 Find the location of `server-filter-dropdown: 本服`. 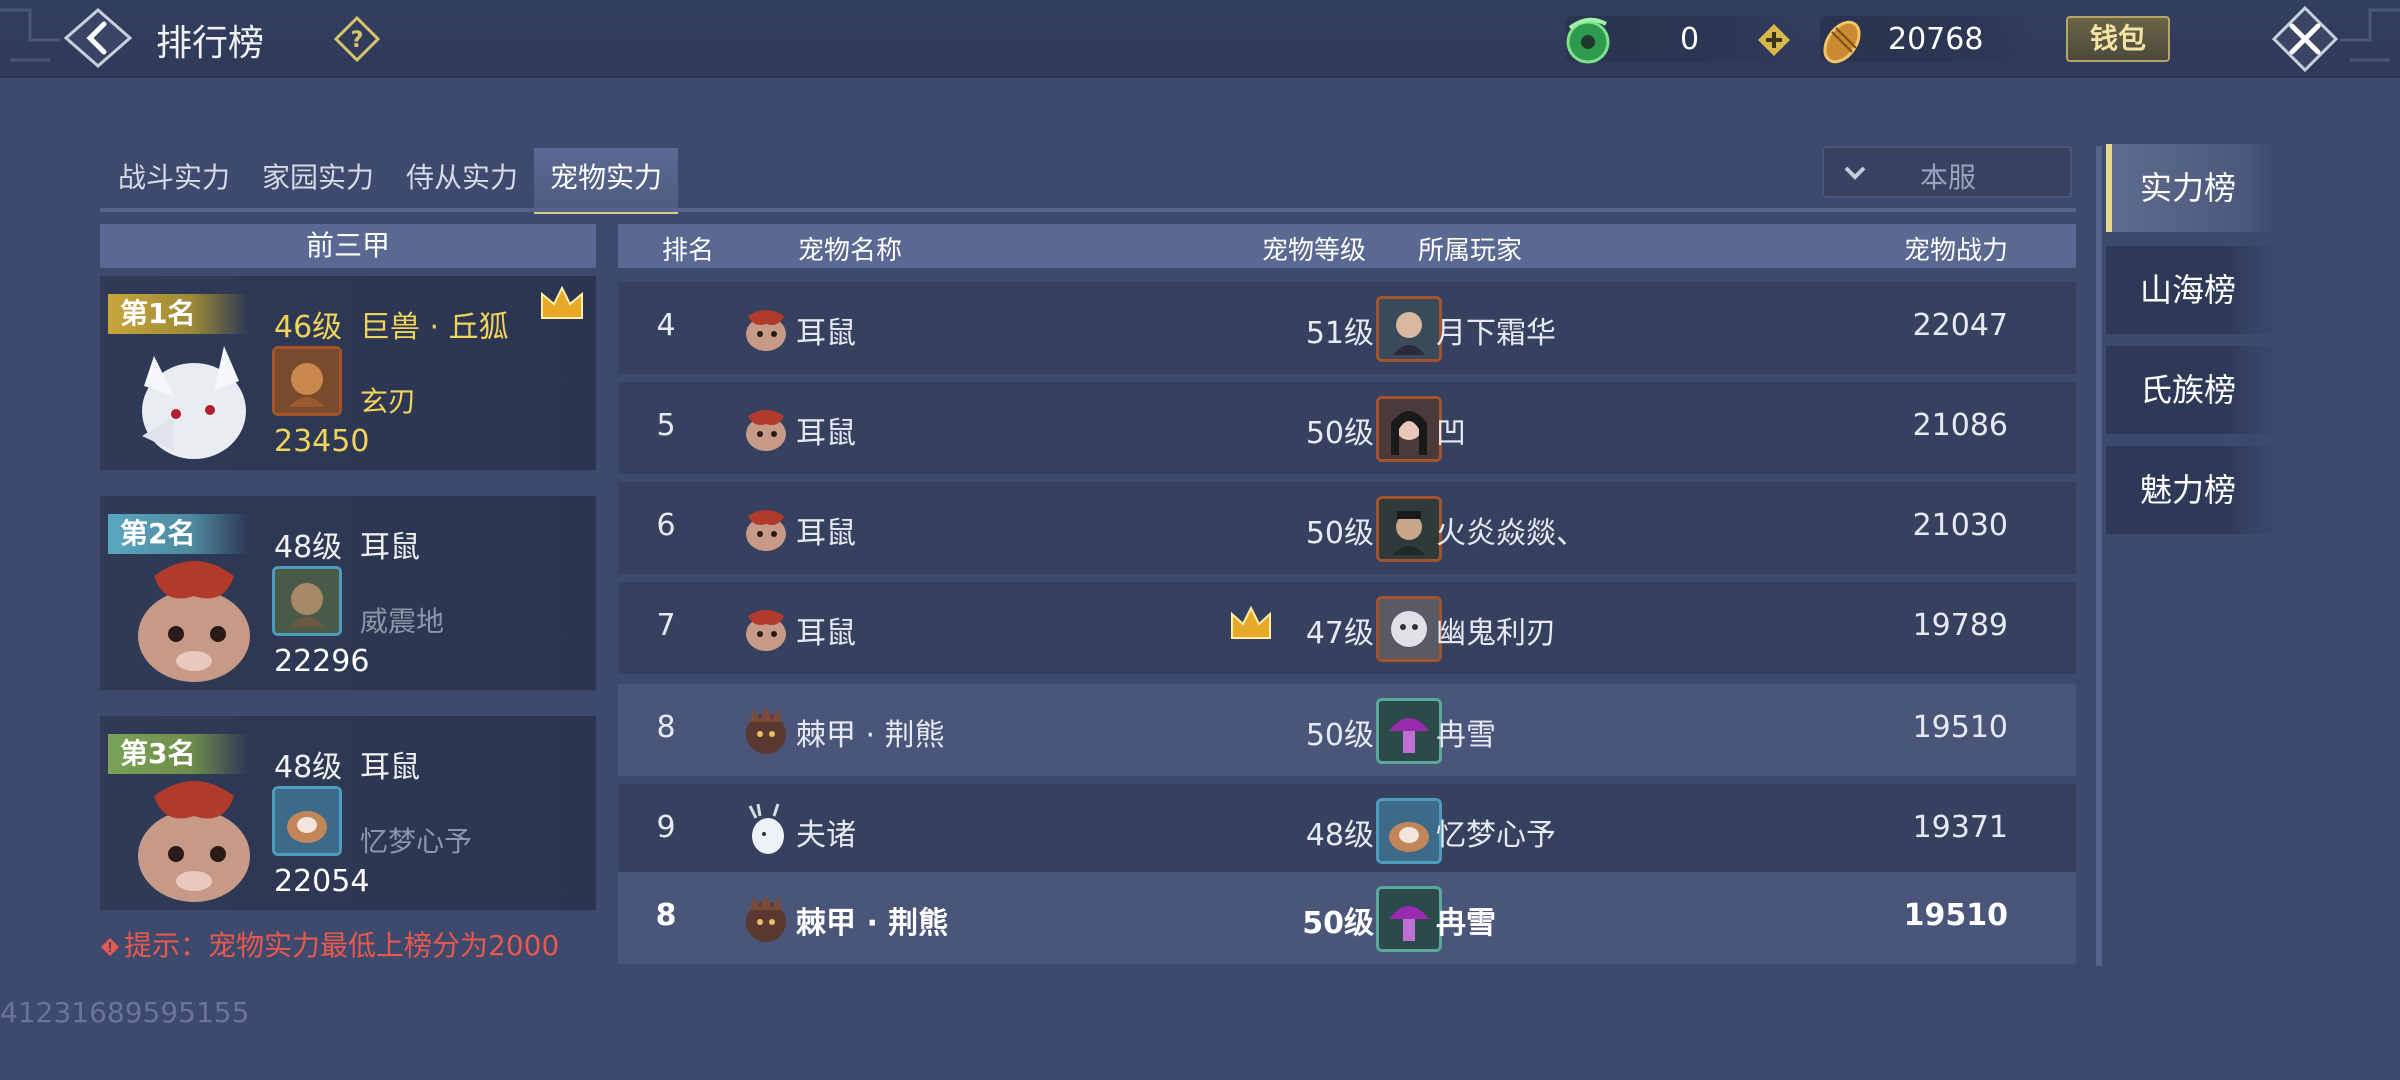

server-filter-dropdown: 本服 is located at coordinates (1947, 172).